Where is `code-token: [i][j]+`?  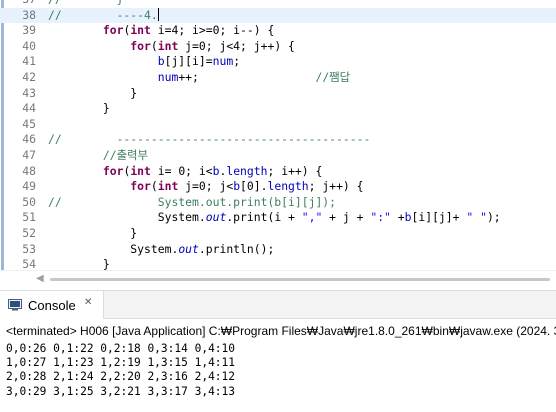 code-token: [i][j]+ is located at coordinates (439, 217).